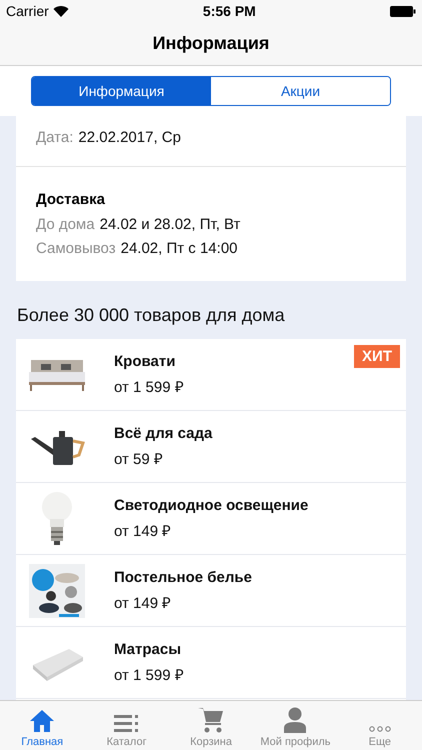  Describe the element at coordinates (129, 138) in the screenshot. I see `field-value: 22.02.2017, Ср` at that location.